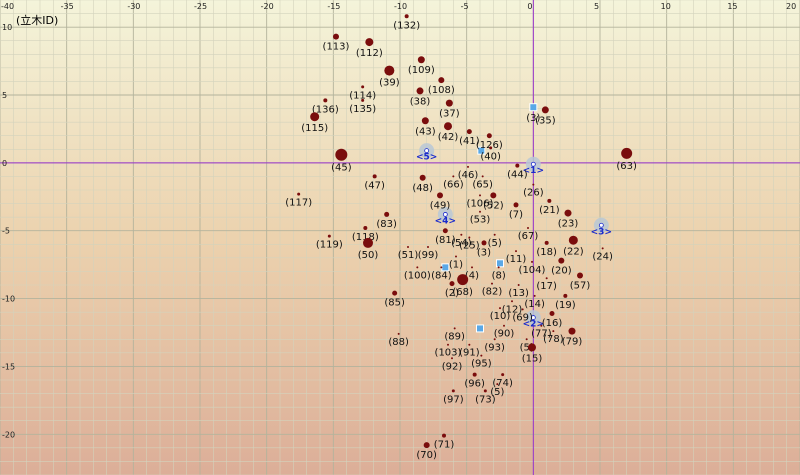 The height and width of the screenshot is (475, 800). Describe the element at coordinates (553, 339) in the screenshot. I see `tree-id-label: (78)` at that location.